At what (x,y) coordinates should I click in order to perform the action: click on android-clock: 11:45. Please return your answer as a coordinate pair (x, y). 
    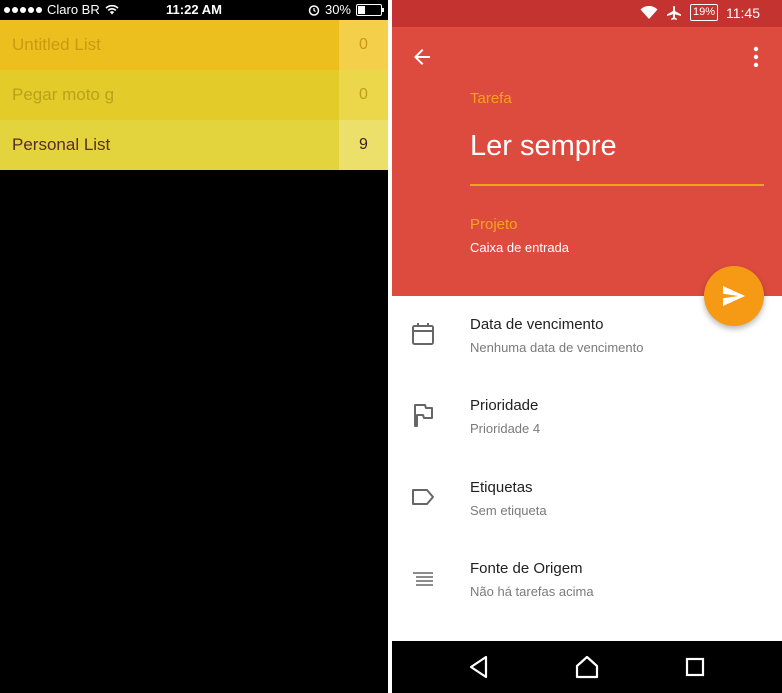
    Looking at the image, I should click on (743, 12).